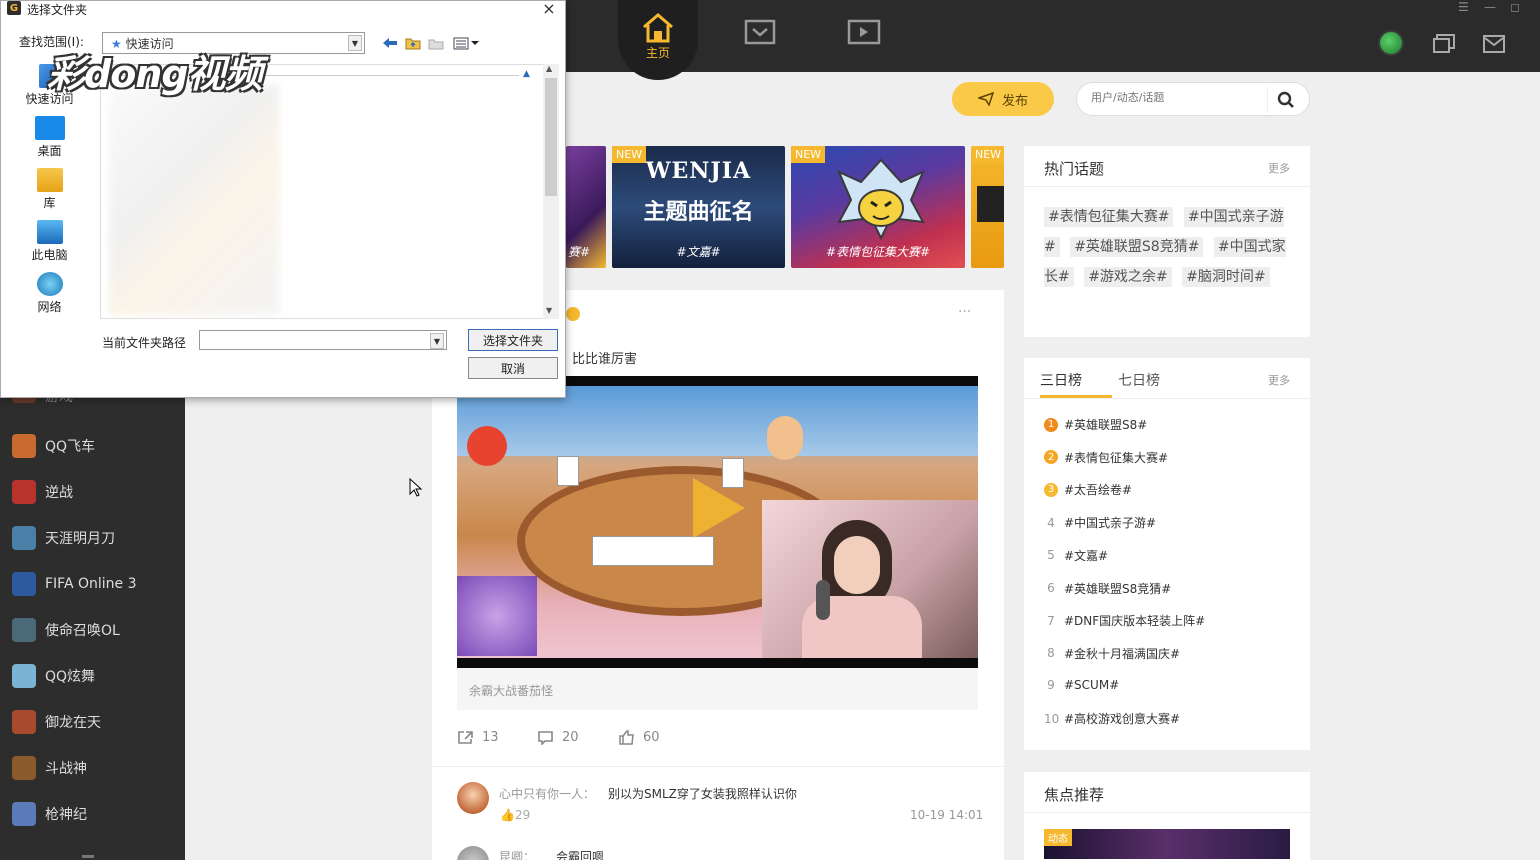 This screenshot has width=1540, height=860. Describe the element at coordinates (517, 854) in the screenshot. I see `comment-username: 昆卿：` at that location.